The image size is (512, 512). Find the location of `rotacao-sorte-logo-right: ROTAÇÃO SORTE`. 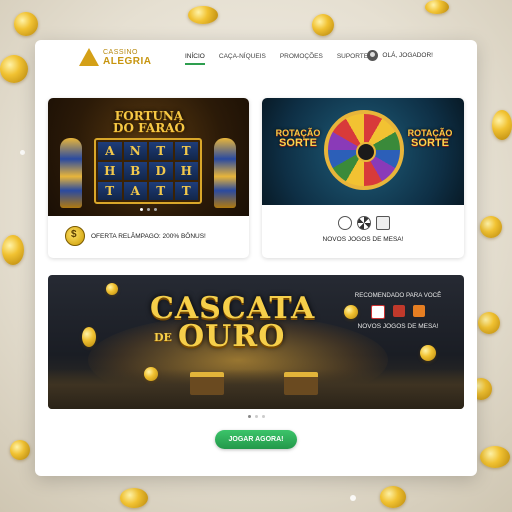

rotacao-sorte-logo-right: ROTAÇÃO SORTE is located at coordinates (430, 138).